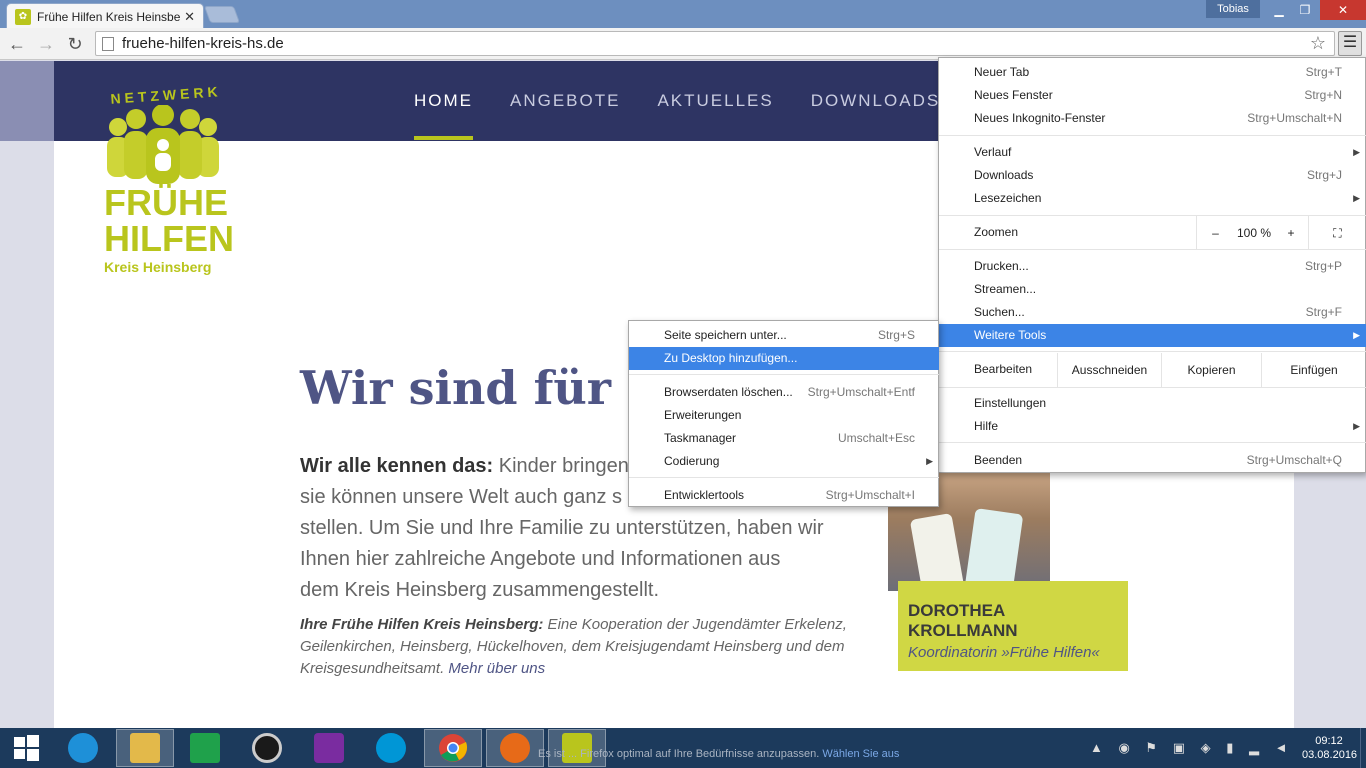 The height and width of the screenshot is (768, 1366). I want to click on submenu-arrow-icon: ▶, so click(1356, 198).